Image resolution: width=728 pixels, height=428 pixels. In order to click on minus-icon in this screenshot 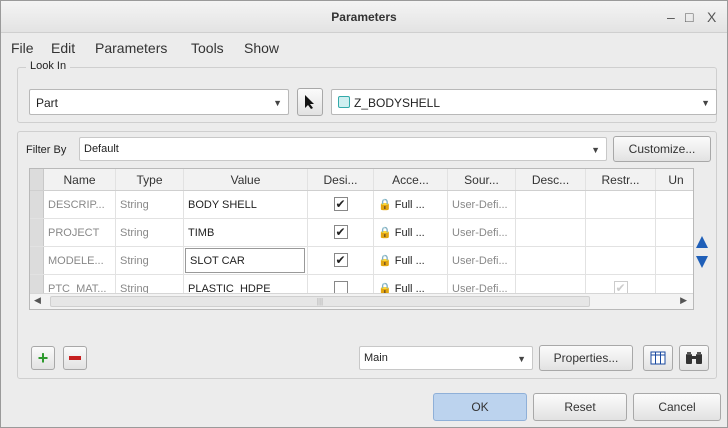, I will do `click(75, 357)`.